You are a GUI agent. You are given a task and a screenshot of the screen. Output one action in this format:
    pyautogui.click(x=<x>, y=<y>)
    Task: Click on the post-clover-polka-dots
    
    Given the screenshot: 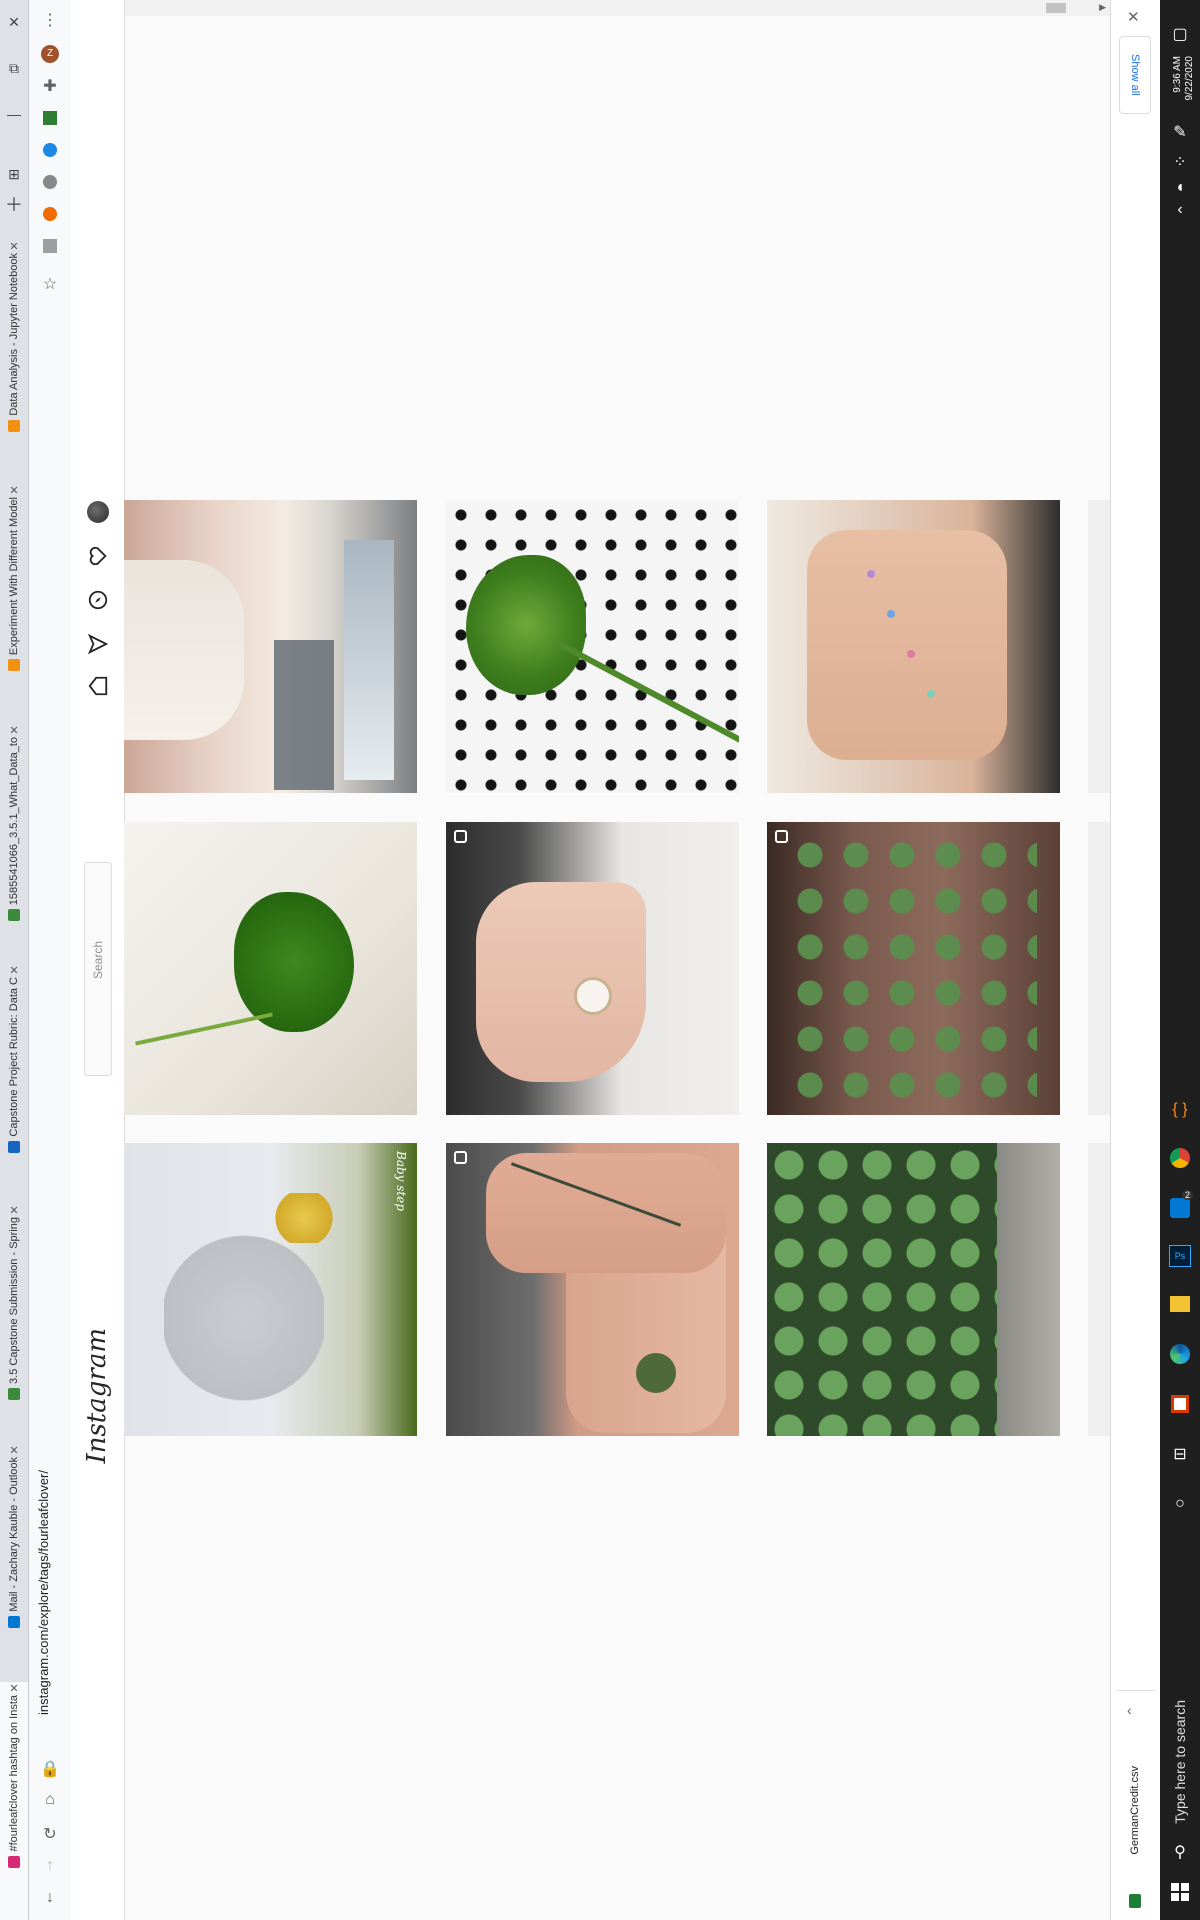 What is the action you would take?
    pyautogui.click(x=592, y=646)
    